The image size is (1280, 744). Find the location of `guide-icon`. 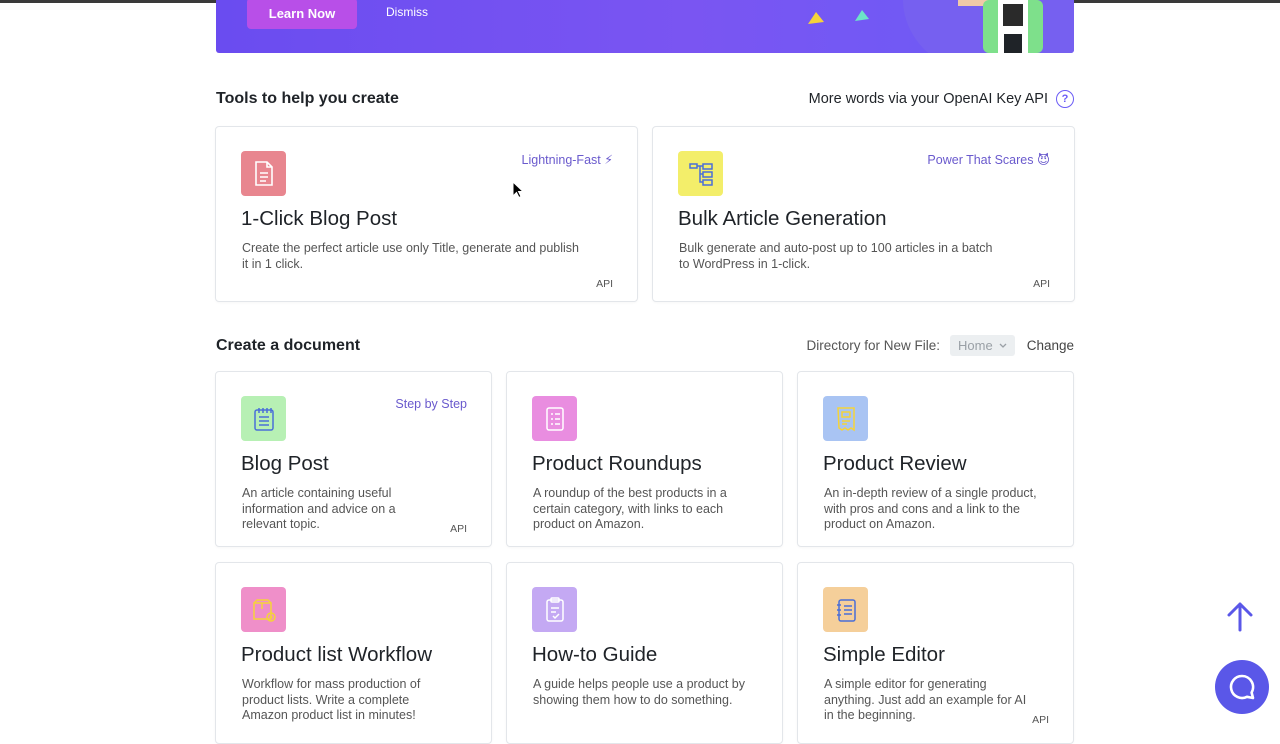

guide-icon is located at coordinates (554, 609).